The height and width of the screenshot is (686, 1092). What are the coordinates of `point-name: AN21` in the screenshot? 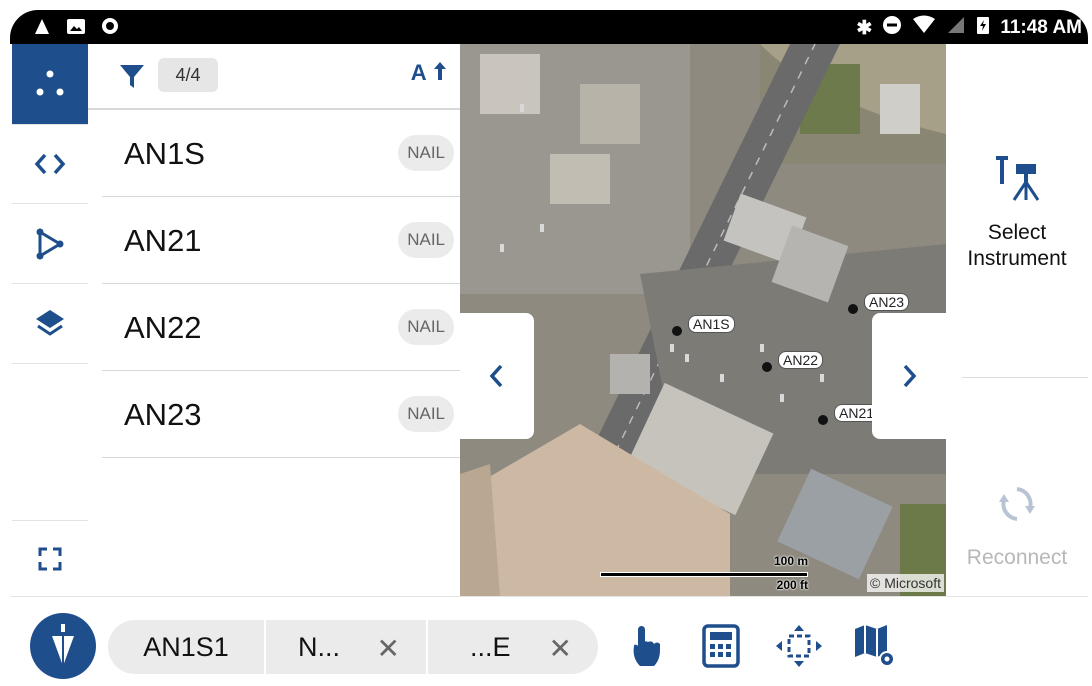 It's located at (163, 240).